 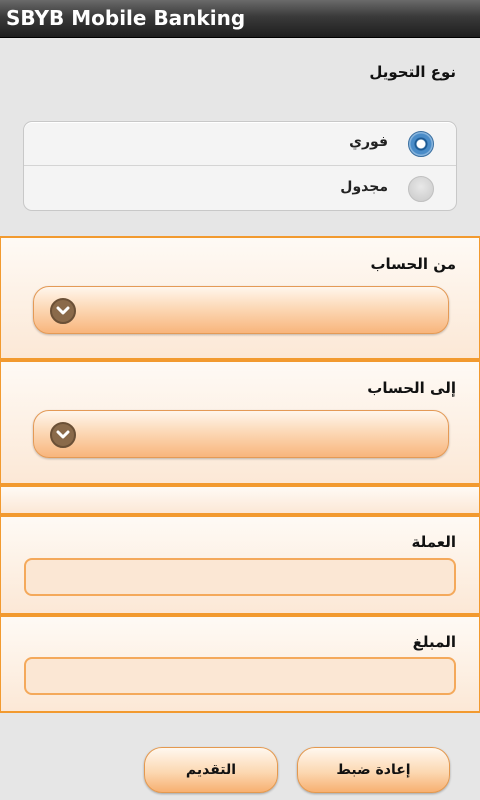 I want to click on app-title-bar: SBYB Mobile Banking, so click(x=240, y=19).